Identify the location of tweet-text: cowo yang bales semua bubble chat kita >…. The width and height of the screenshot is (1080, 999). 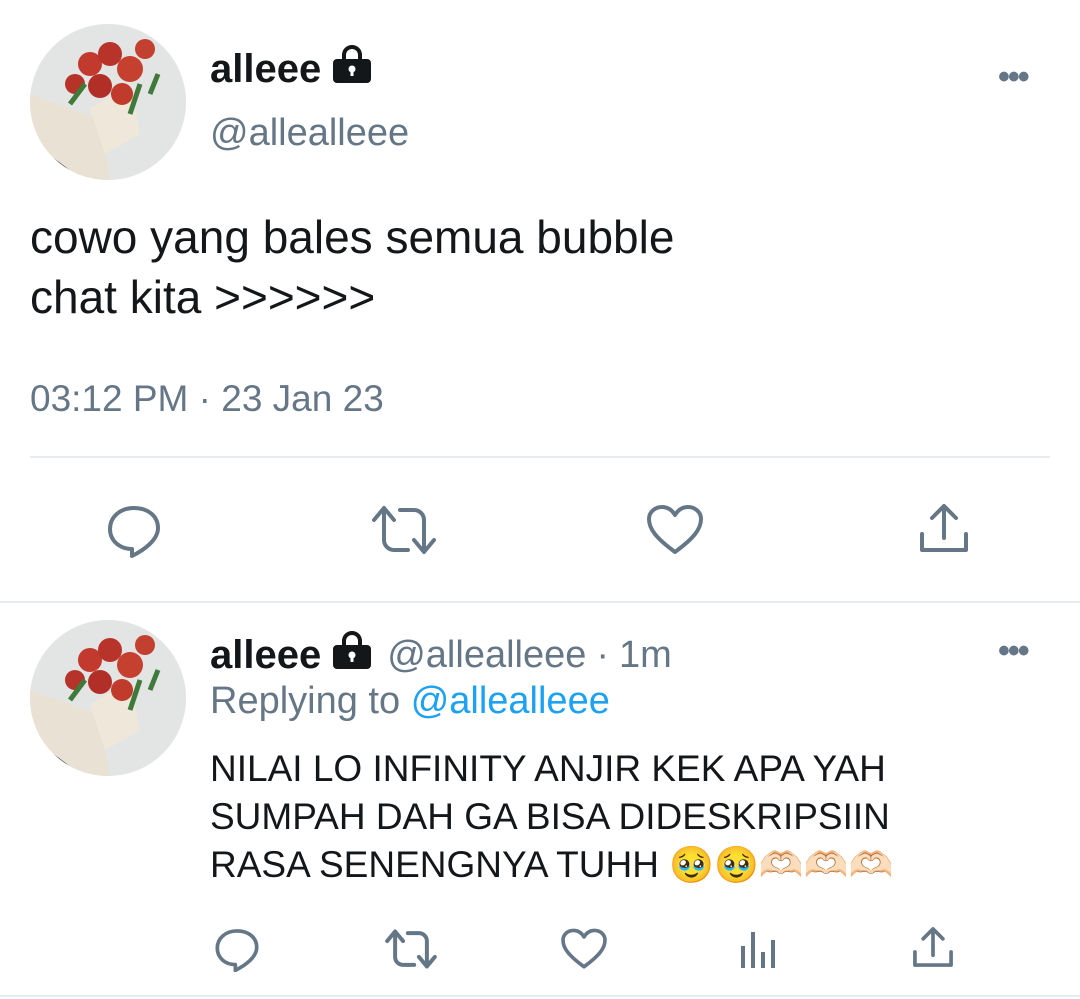
(352, 267).